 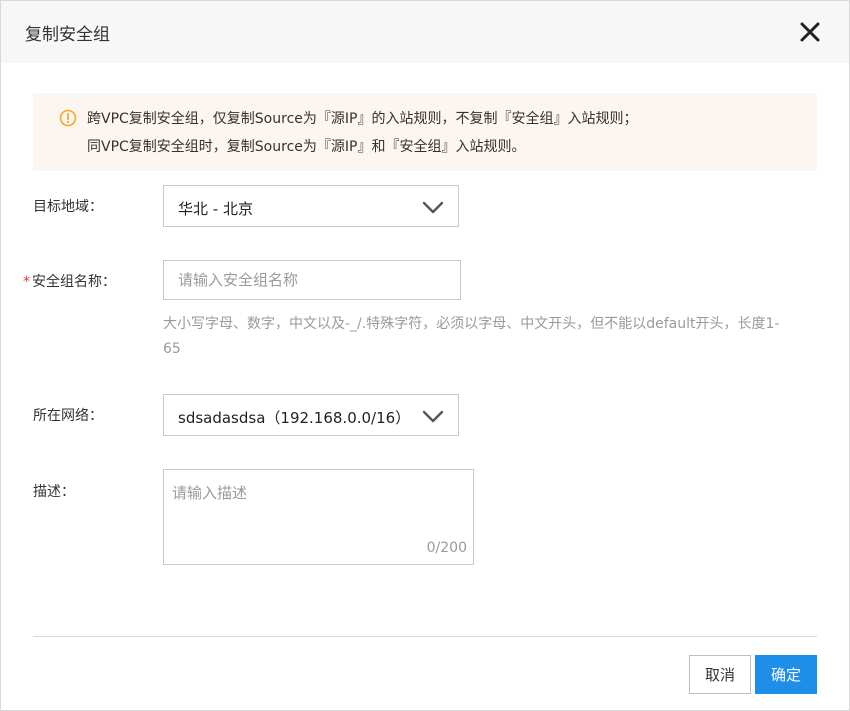 I want to click on region-label: 目标地域：, so click(x=68, y=207).